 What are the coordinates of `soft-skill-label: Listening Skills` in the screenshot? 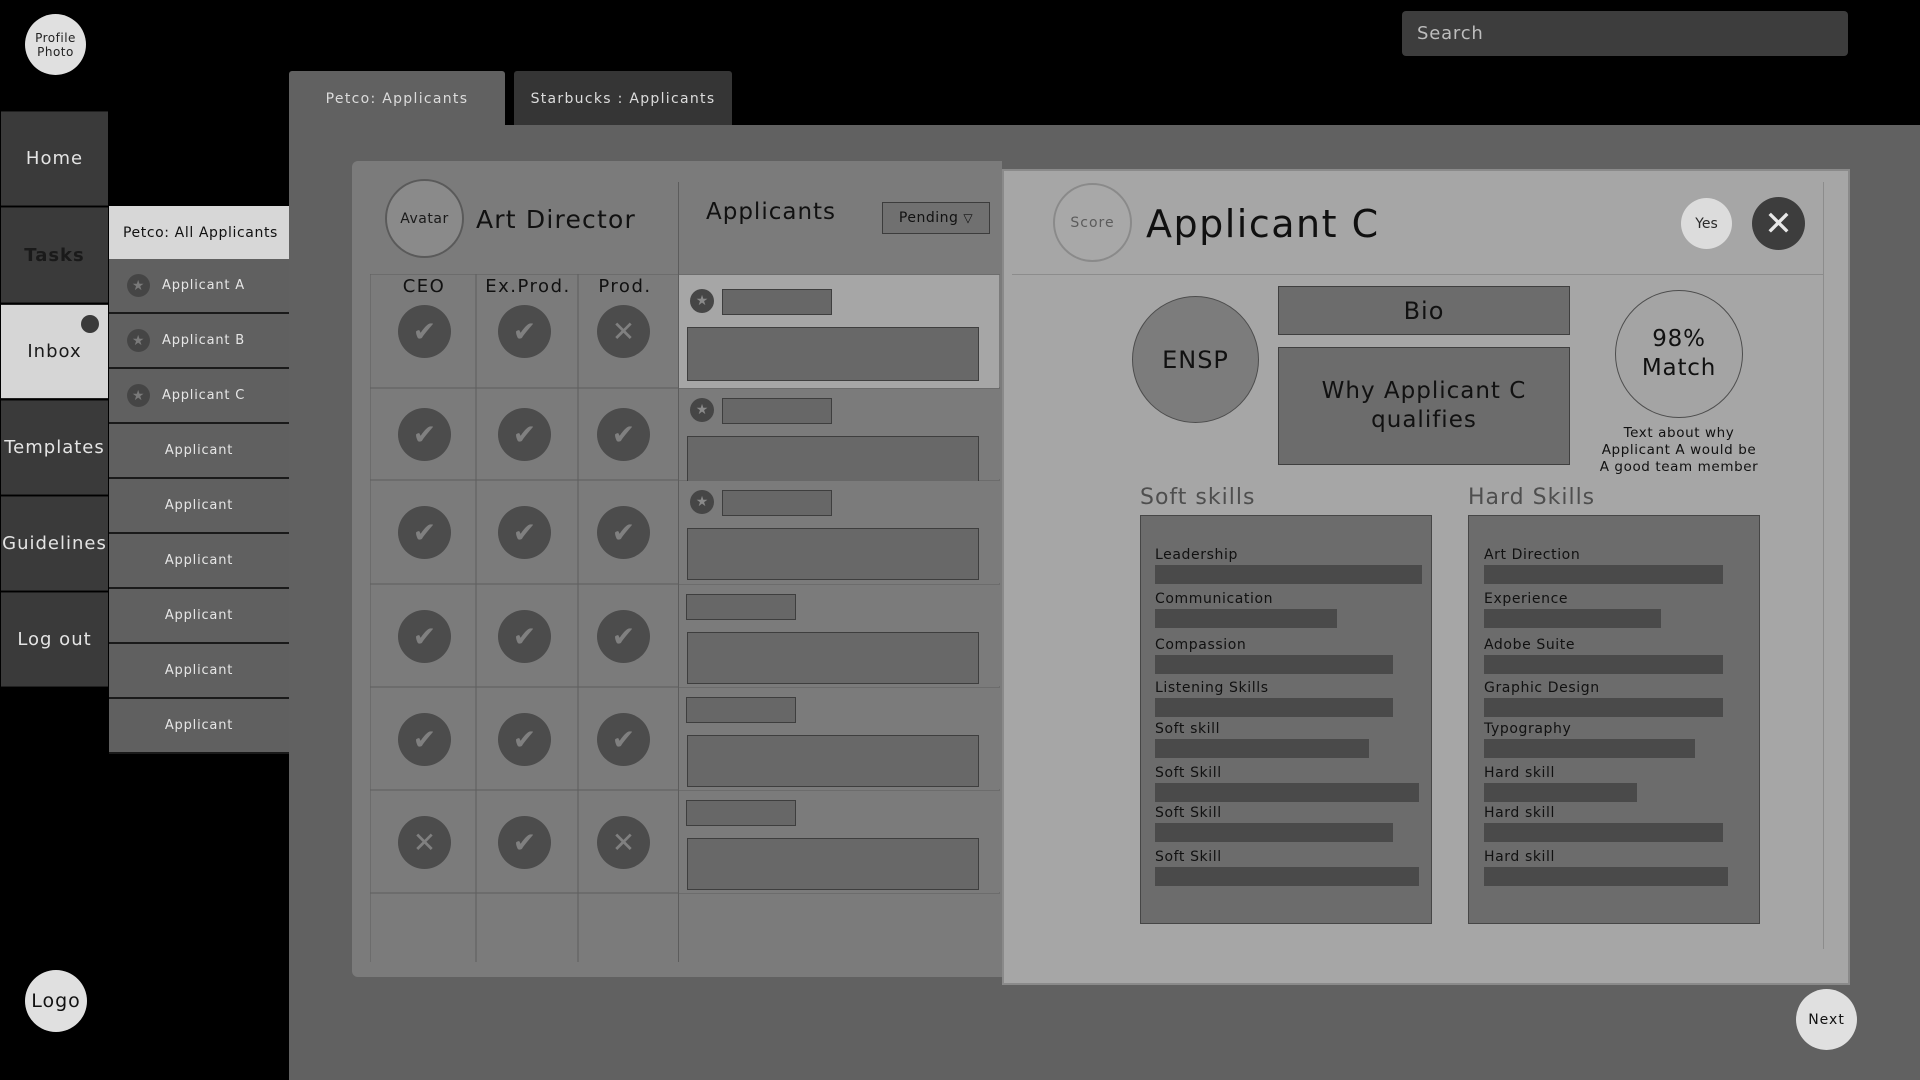 It's located at (1212, 688).